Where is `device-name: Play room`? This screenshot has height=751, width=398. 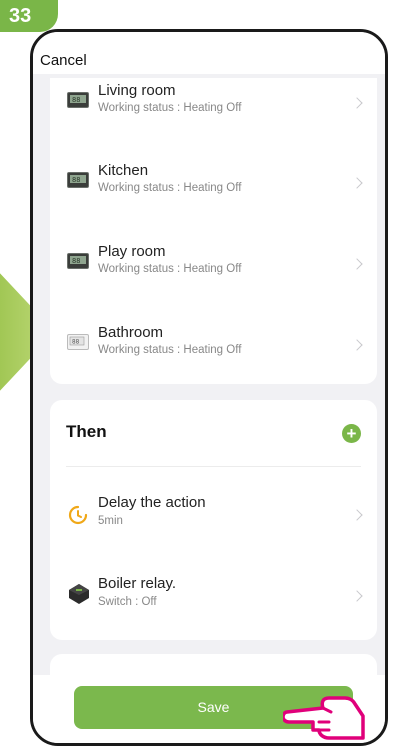 device-name: Play room is located at coordinates (132, 251).